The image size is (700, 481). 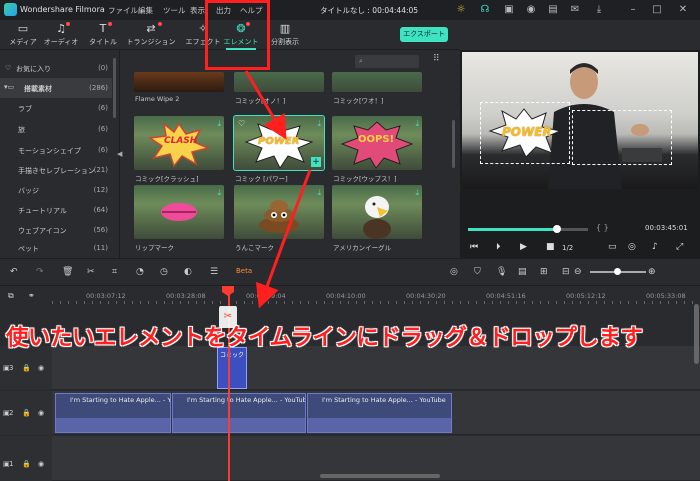 I want to click on annotation-text: 使いたいエレメントをタイムラインにドラッグ＆ドロップします, so click(x=324, y=338).